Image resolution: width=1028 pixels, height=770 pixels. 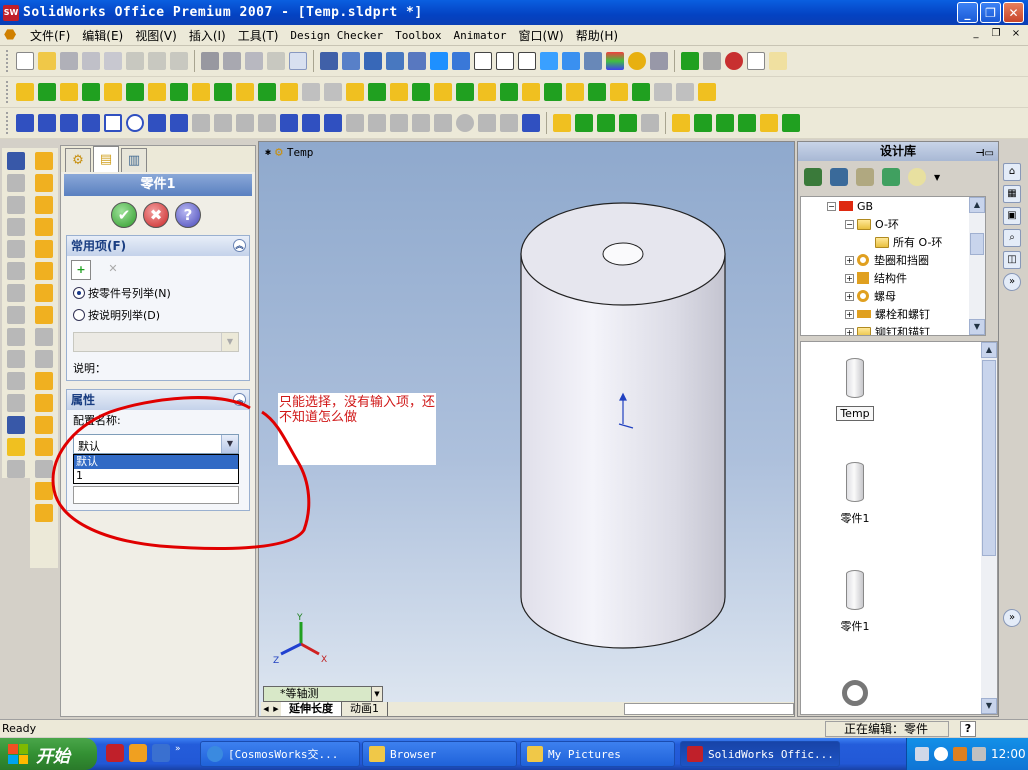 I want to click on scroll-down-icon: ▼, so click(x=977, y=327).